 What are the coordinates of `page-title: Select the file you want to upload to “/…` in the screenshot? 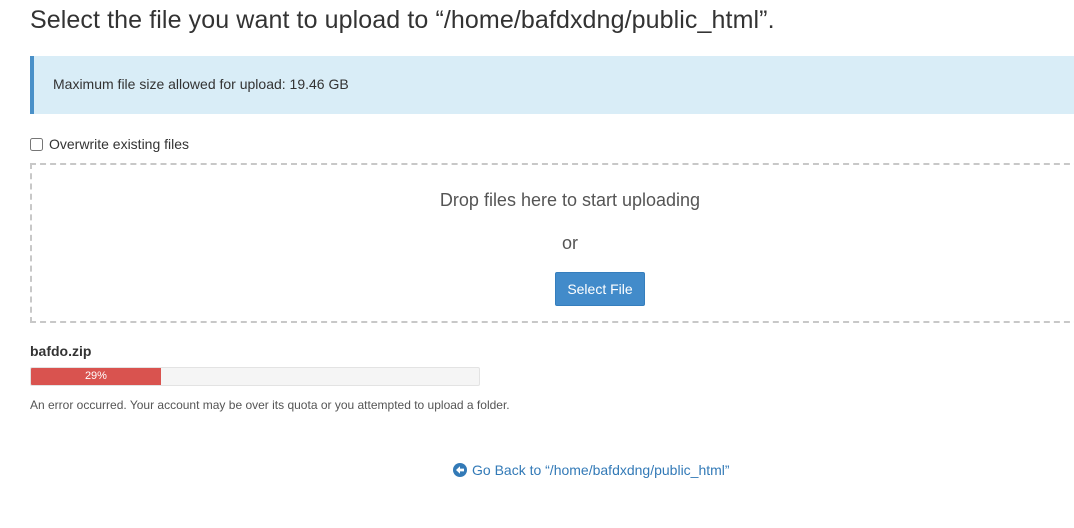 It's located at (402, 20).